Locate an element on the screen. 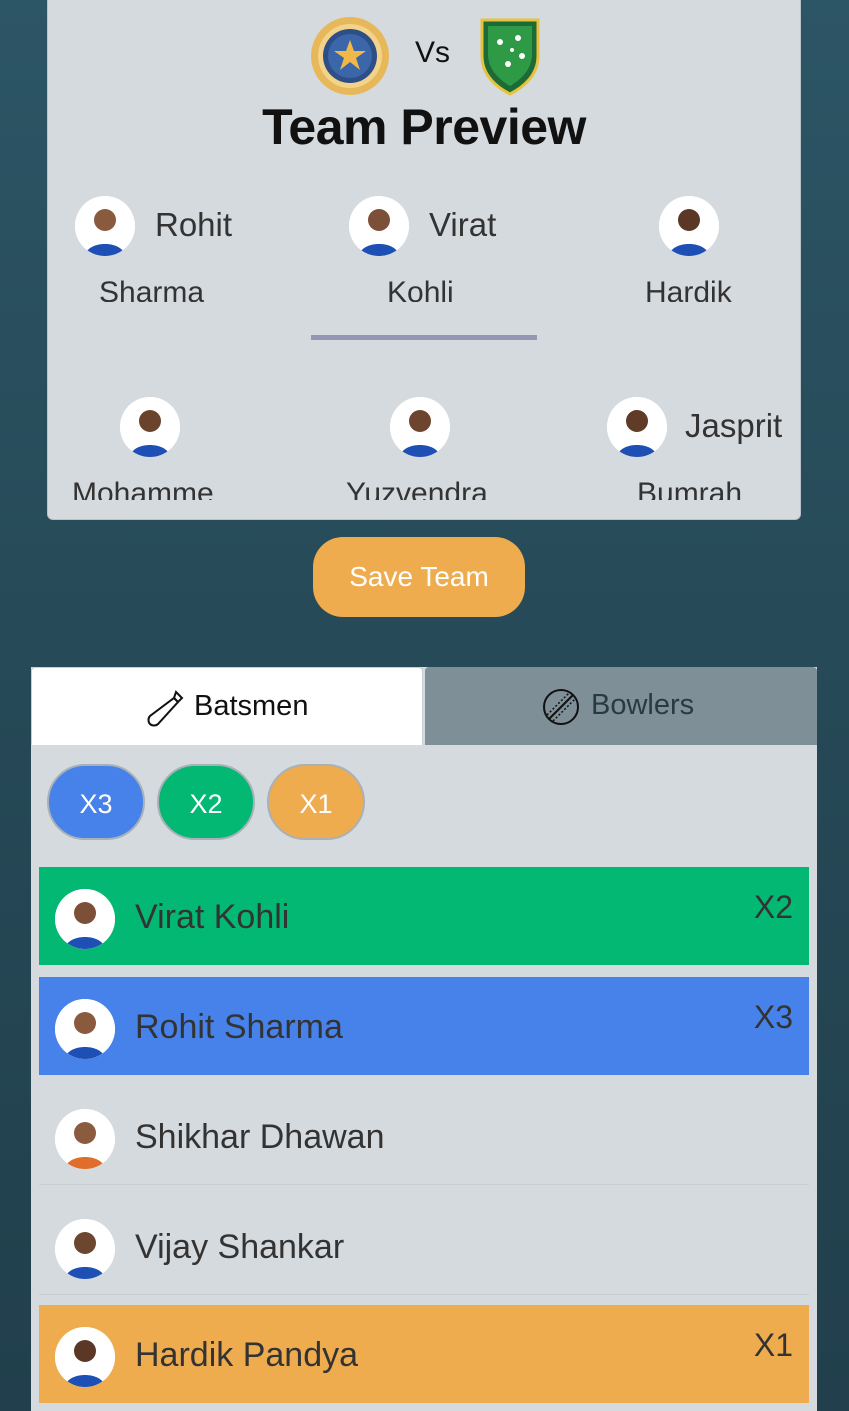  list-item-vijay-shankar: Vijay Shankar is located at coordinates (424, 1246).